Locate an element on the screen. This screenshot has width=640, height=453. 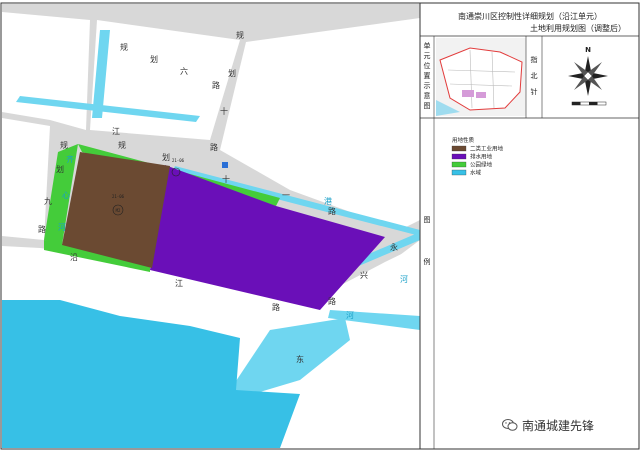
unit-location-label: 单 元 位 置 示 意 图 is located at coordinates (427, 75).